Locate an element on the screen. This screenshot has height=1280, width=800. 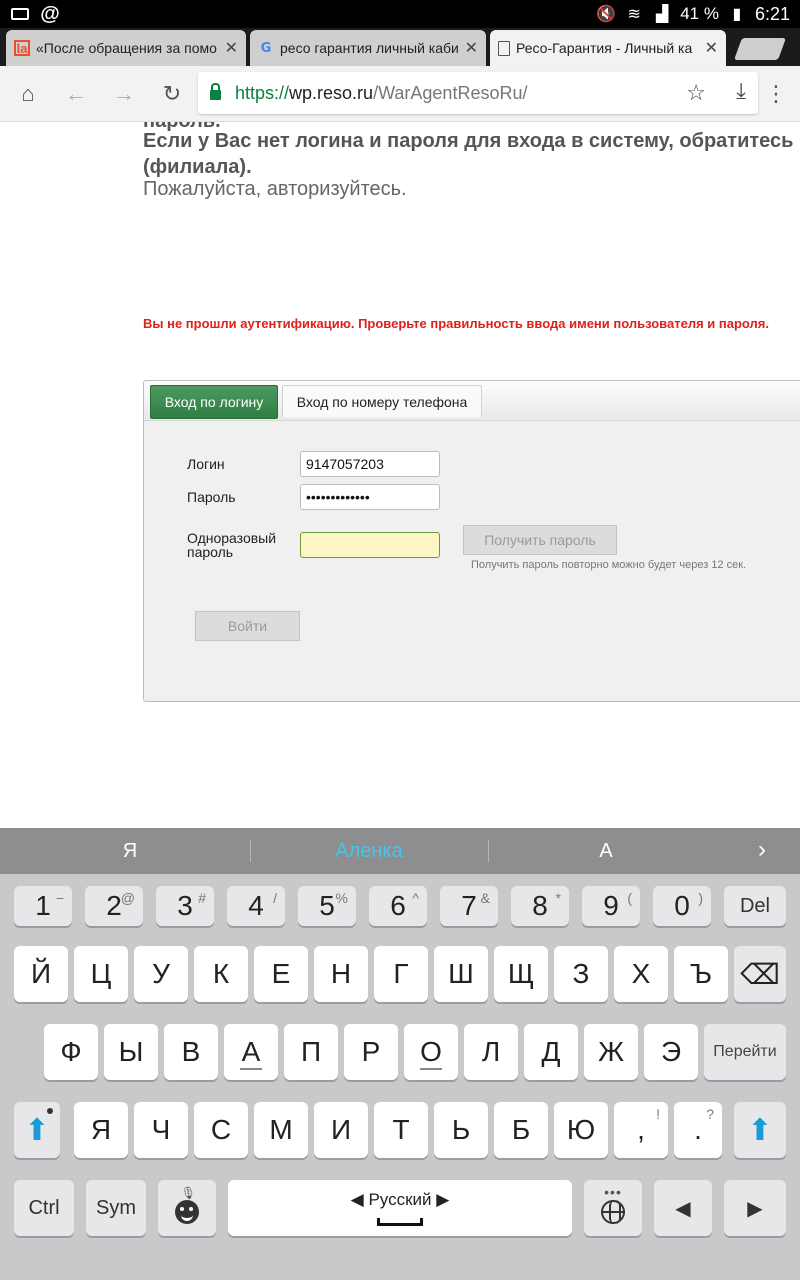
key-label: В is located at coordinates (191, 1051).